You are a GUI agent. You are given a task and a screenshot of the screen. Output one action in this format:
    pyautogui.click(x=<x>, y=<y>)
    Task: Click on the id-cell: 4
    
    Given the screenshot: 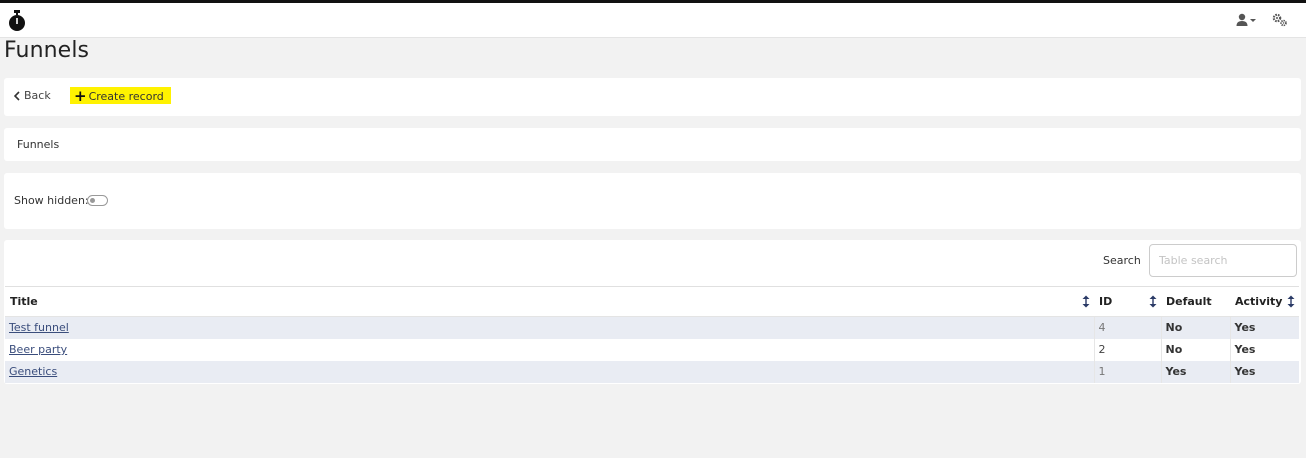 What is the action you would take?
    pyautogui.click(x=1128, y=327)
    